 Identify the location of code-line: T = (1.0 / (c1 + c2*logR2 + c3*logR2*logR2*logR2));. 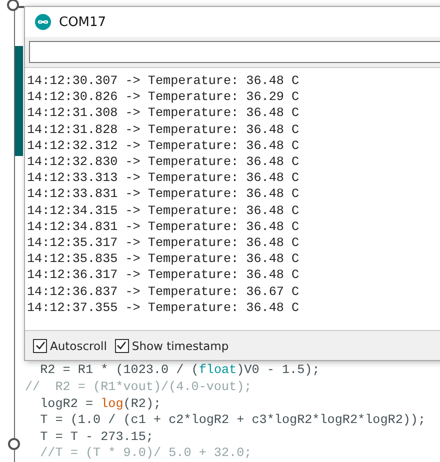
(233, 420).